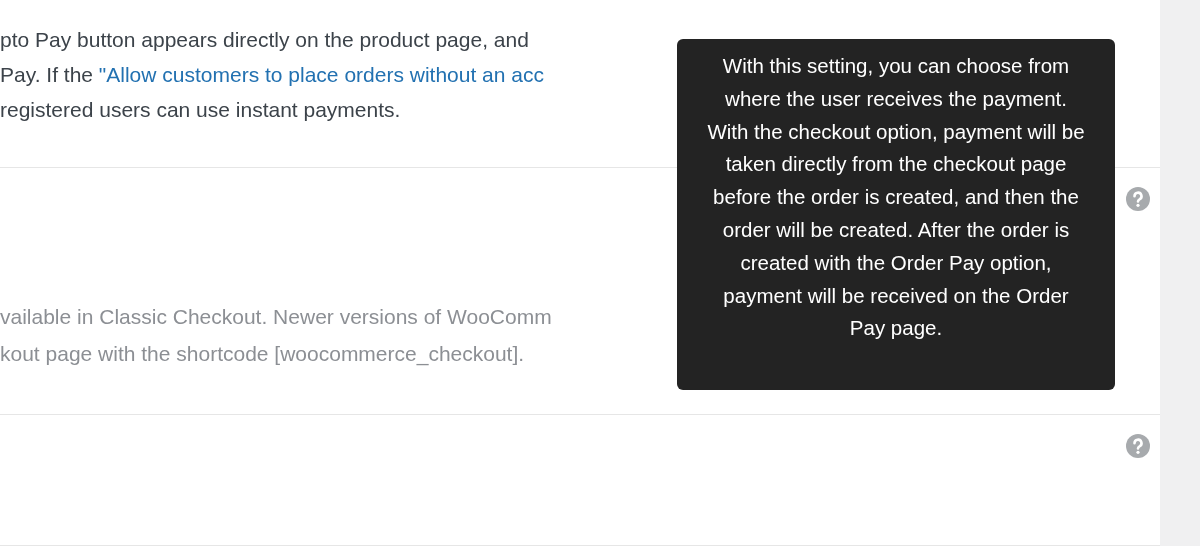  I want to click on intro-text: registered users can use instant payments., so click(200, 109).